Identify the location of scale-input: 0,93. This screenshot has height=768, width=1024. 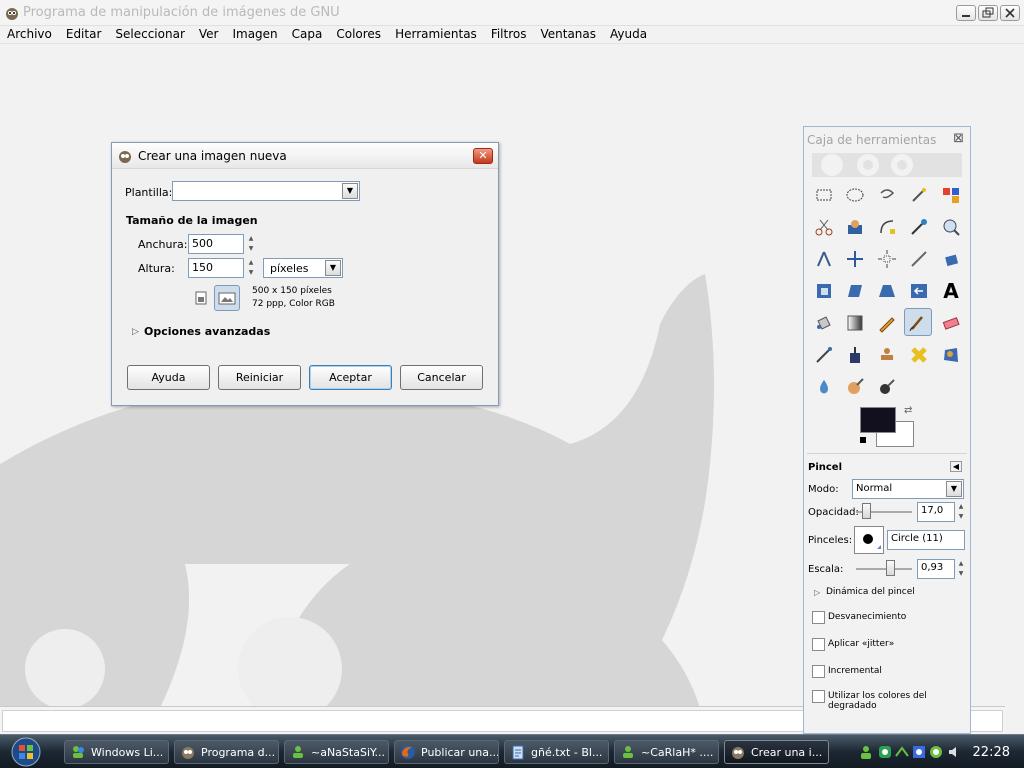
(936, 569).